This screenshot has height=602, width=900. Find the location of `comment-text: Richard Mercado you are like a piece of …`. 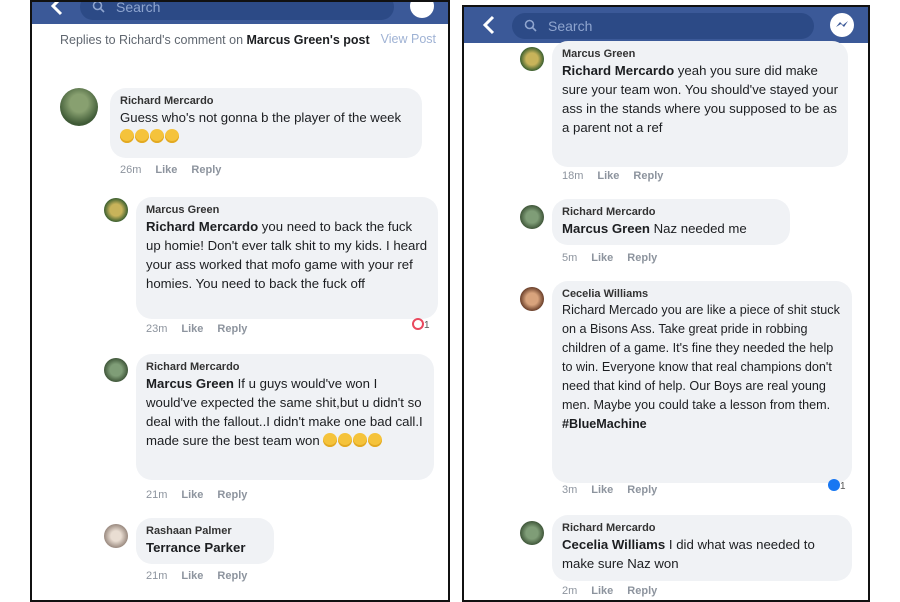

comment-text: Richard Mercado you are like a piece of … is located at coordinates (702, 358).